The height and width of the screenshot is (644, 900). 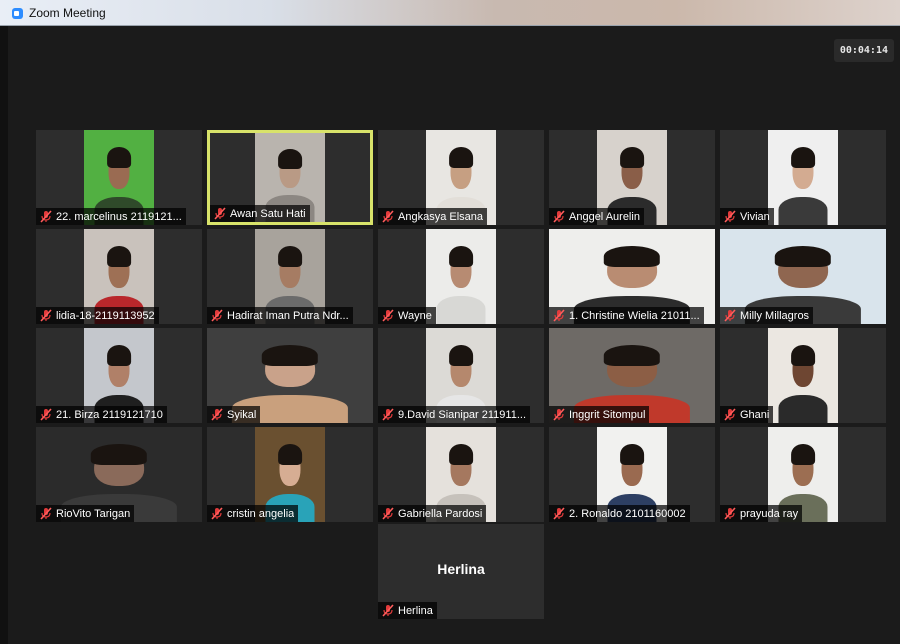 I want to click on participant-nameplate: 21. Birza 2119121710, so click(x=101, y=414).